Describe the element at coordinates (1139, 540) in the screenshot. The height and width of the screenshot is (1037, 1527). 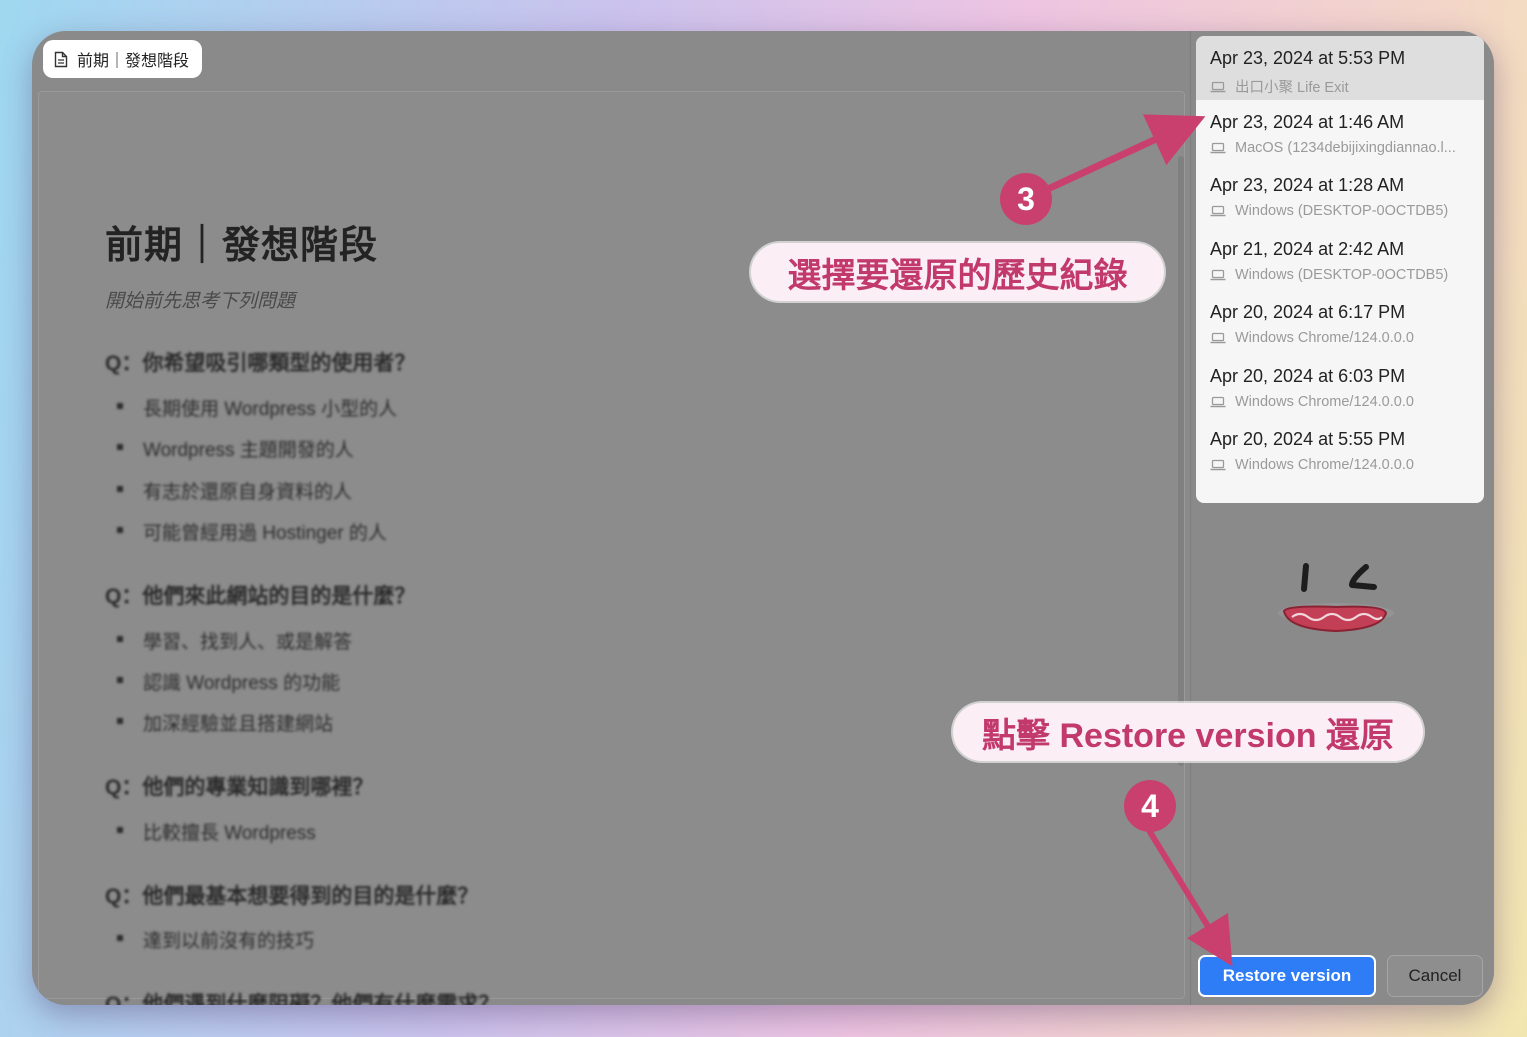
I see `annotation-arrows` at that location.